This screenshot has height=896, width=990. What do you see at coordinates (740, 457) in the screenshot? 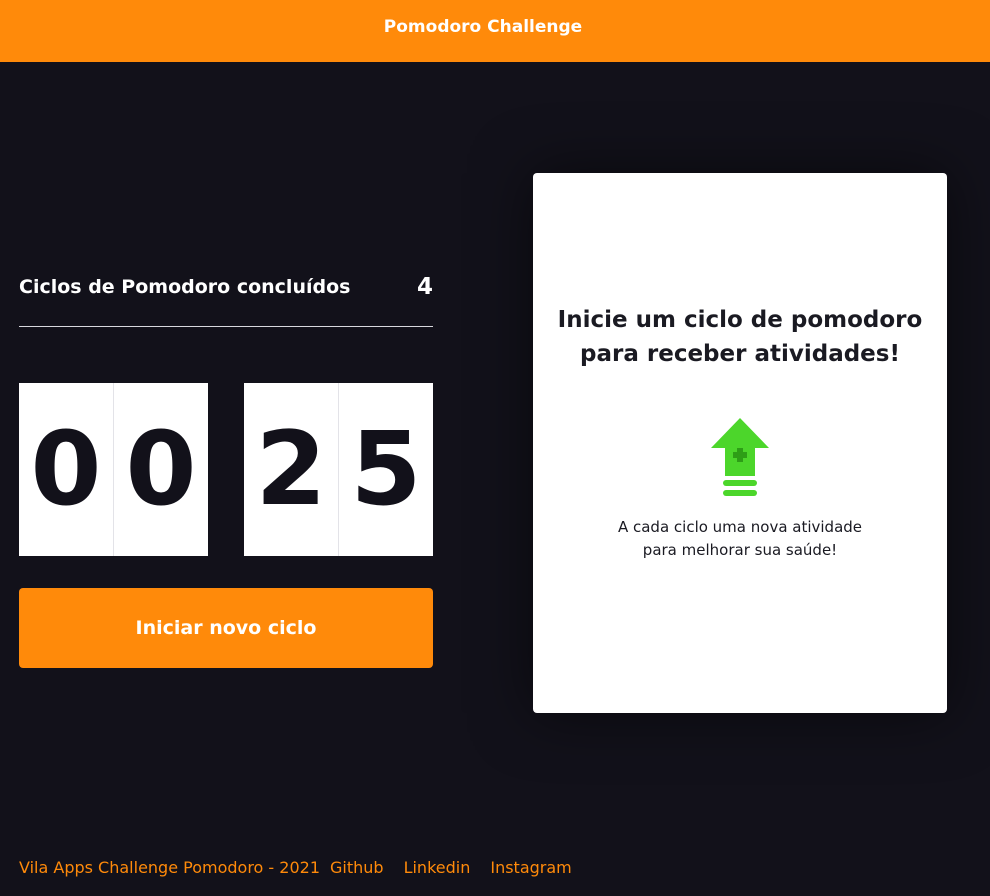
I see `level-up-arrow-icon` at bounding box center [740, 457].